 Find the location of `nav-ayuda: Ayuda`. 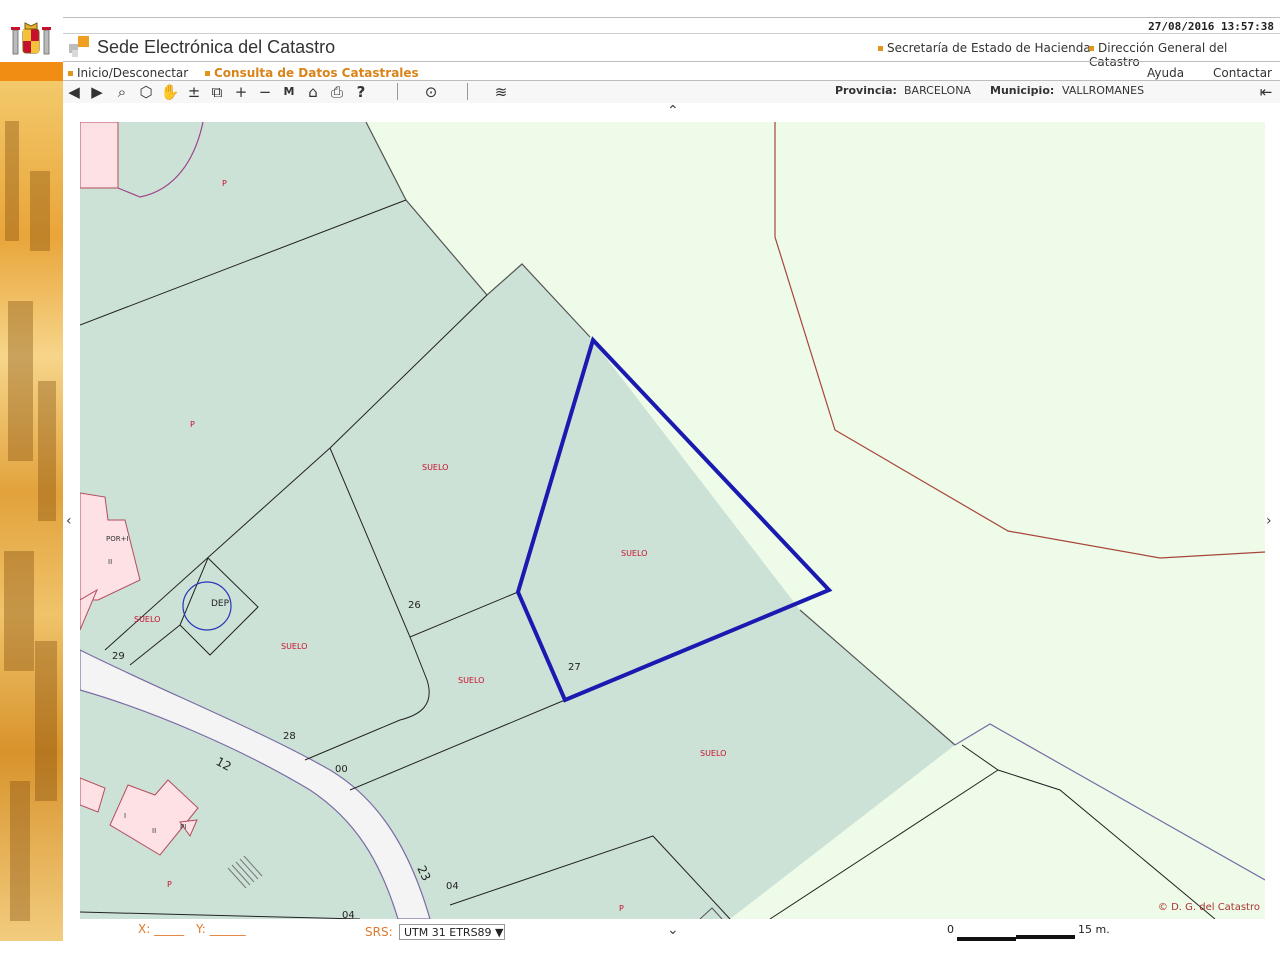

nav-ayuda: Ayuda is located at coordinates (1165, 73).